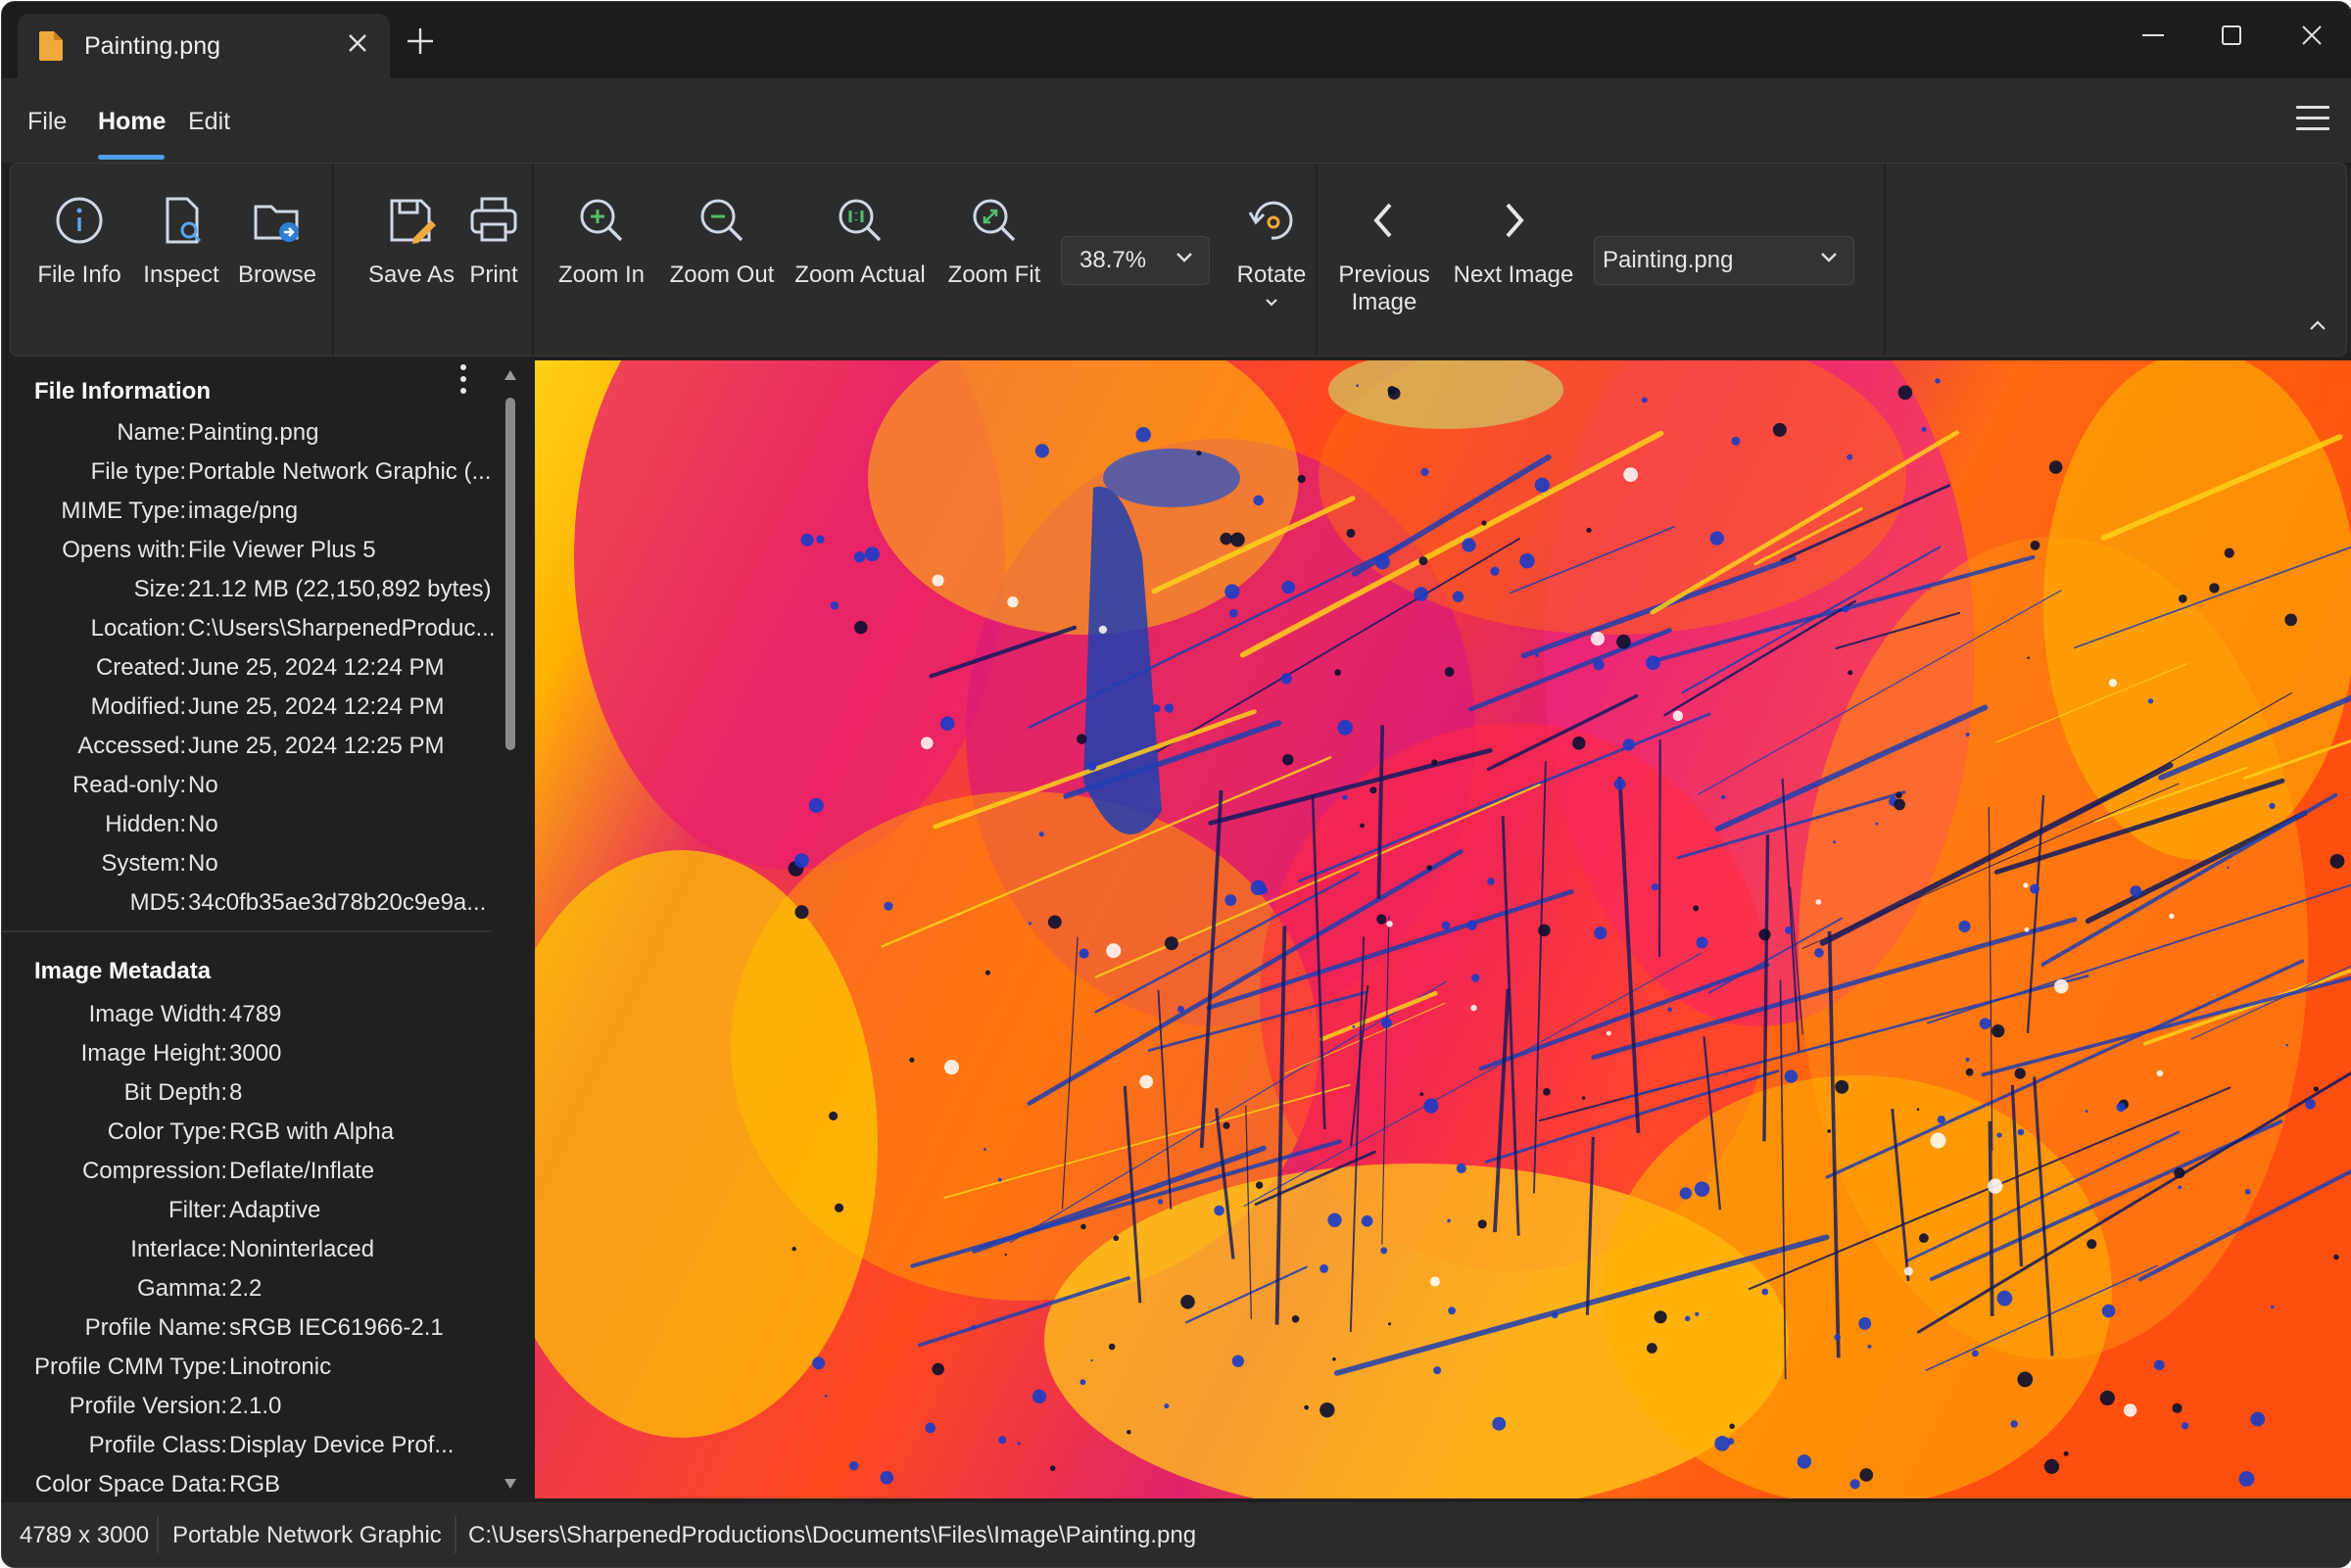 Image resolution: width=2351 pixels, height=1568 pixels. Describe the element at coordinates (1885, 260) in the screenshot. I see `ribbon-separator` at that location.